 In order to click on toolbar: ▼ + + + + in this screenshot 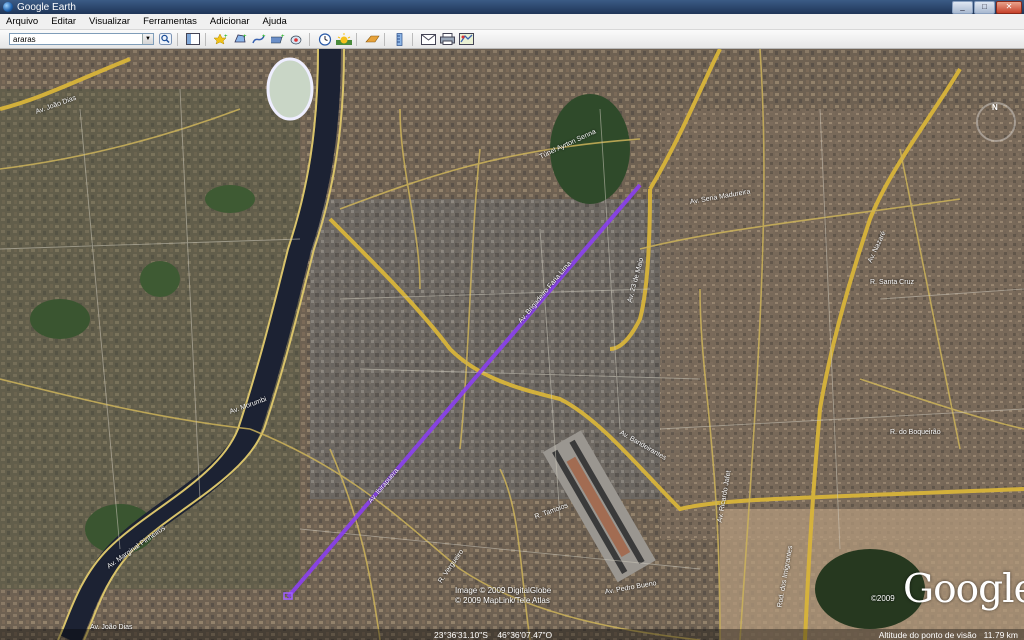, I will do `click(512, 39)`.